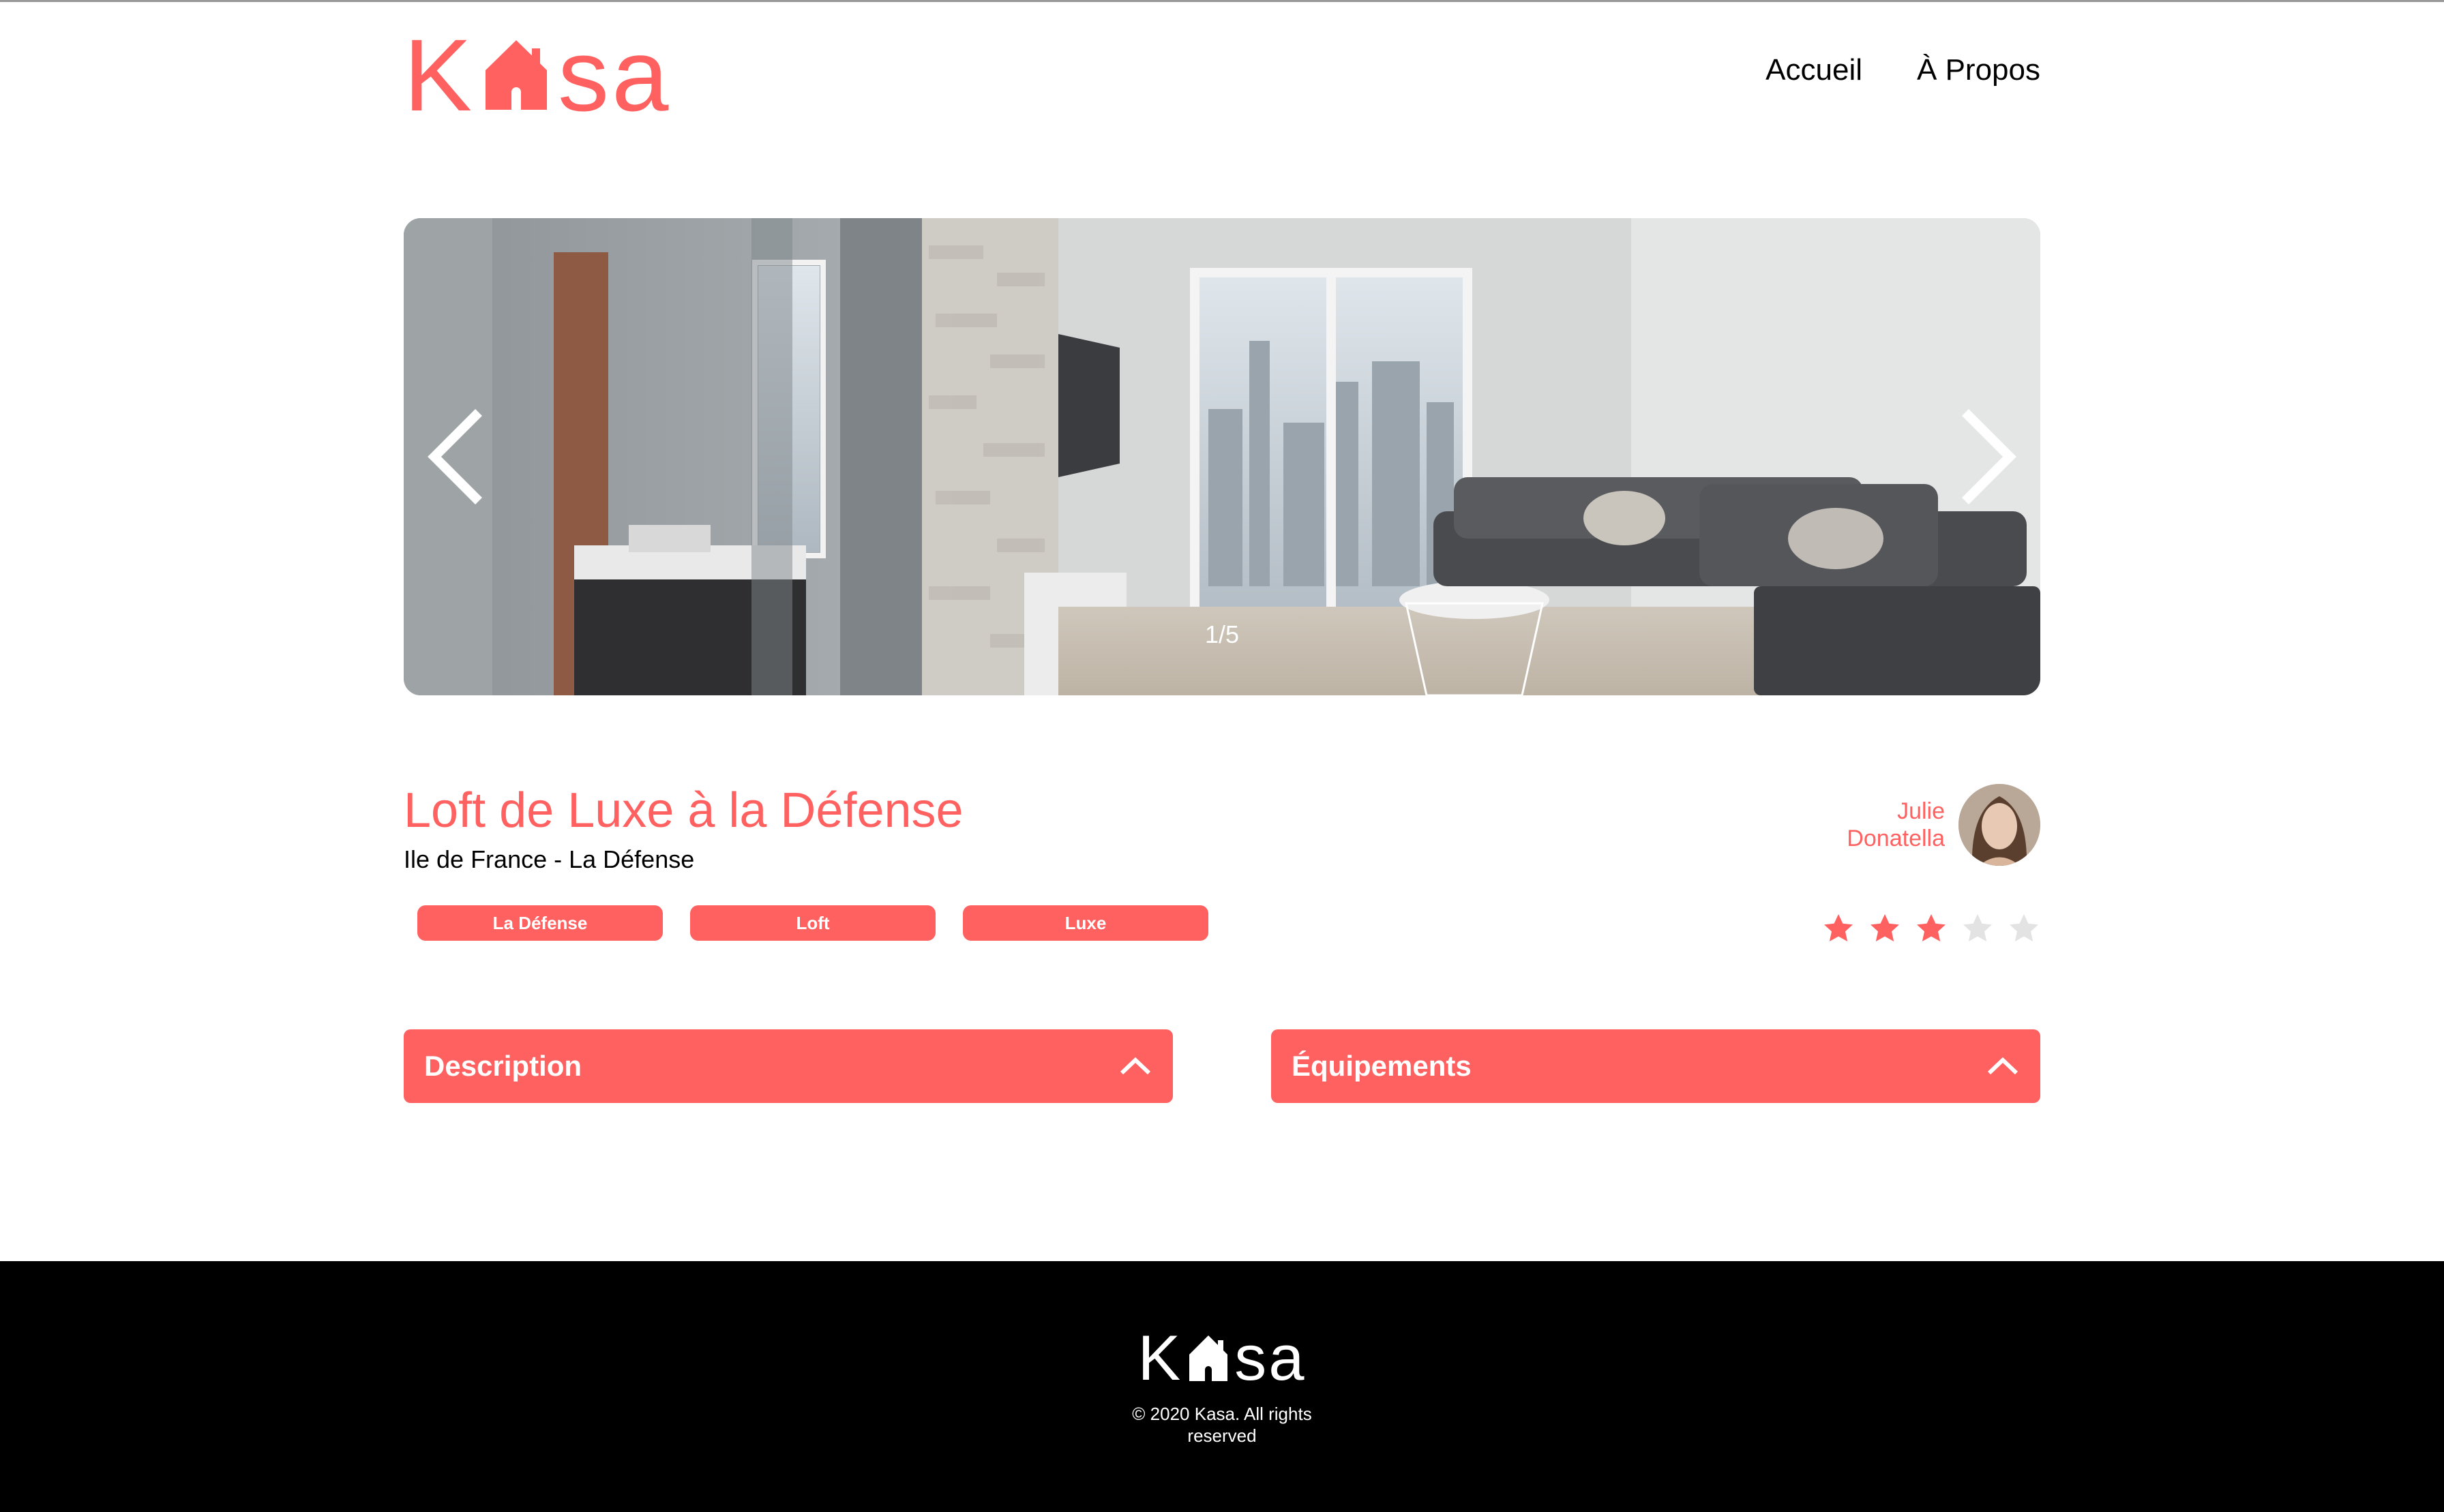  Describe the element at coordinates (1876, 825) in the screenshot. I see `host-name: Julie Donatella` at that location.